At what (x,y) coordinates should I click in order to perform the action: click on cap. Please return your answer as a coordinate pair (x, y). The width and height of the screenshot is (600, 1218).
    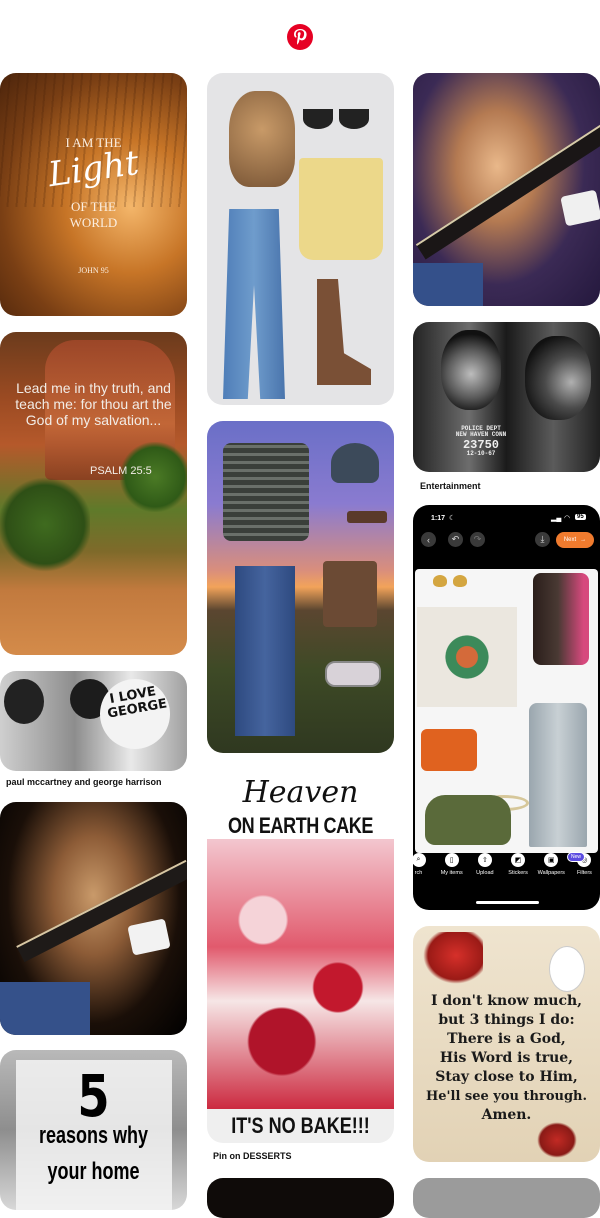
    Looking at the image, I should click on (355, 463).